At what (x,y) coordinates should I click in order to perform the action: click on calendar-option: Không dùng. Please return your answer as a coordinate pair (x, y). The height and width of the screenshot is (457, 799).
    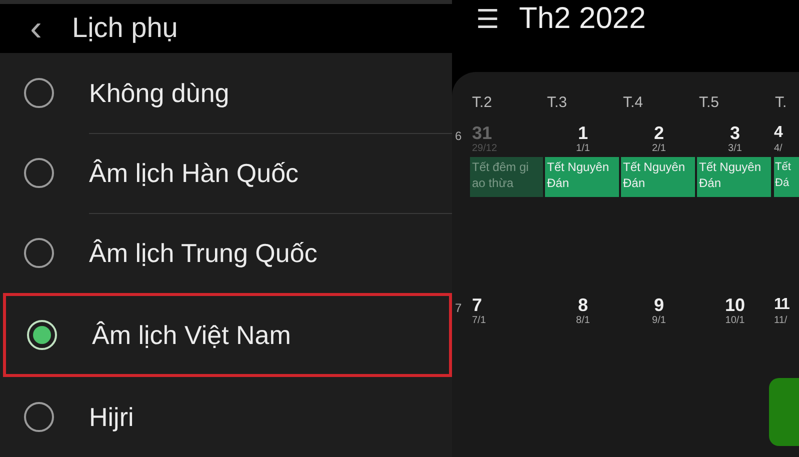
    Looking at the image, I should click on (226, 93).